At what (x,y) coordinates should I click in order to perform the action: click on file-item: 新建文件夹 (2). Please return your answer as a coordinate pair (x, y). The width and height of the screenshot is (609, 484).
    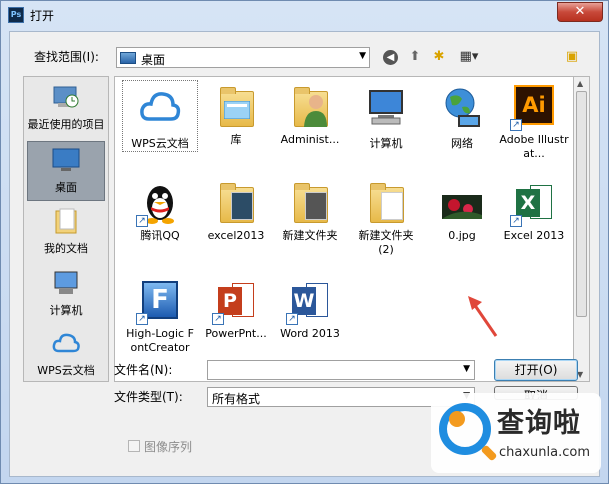
    Looking at the image, I should click on (386, 217).